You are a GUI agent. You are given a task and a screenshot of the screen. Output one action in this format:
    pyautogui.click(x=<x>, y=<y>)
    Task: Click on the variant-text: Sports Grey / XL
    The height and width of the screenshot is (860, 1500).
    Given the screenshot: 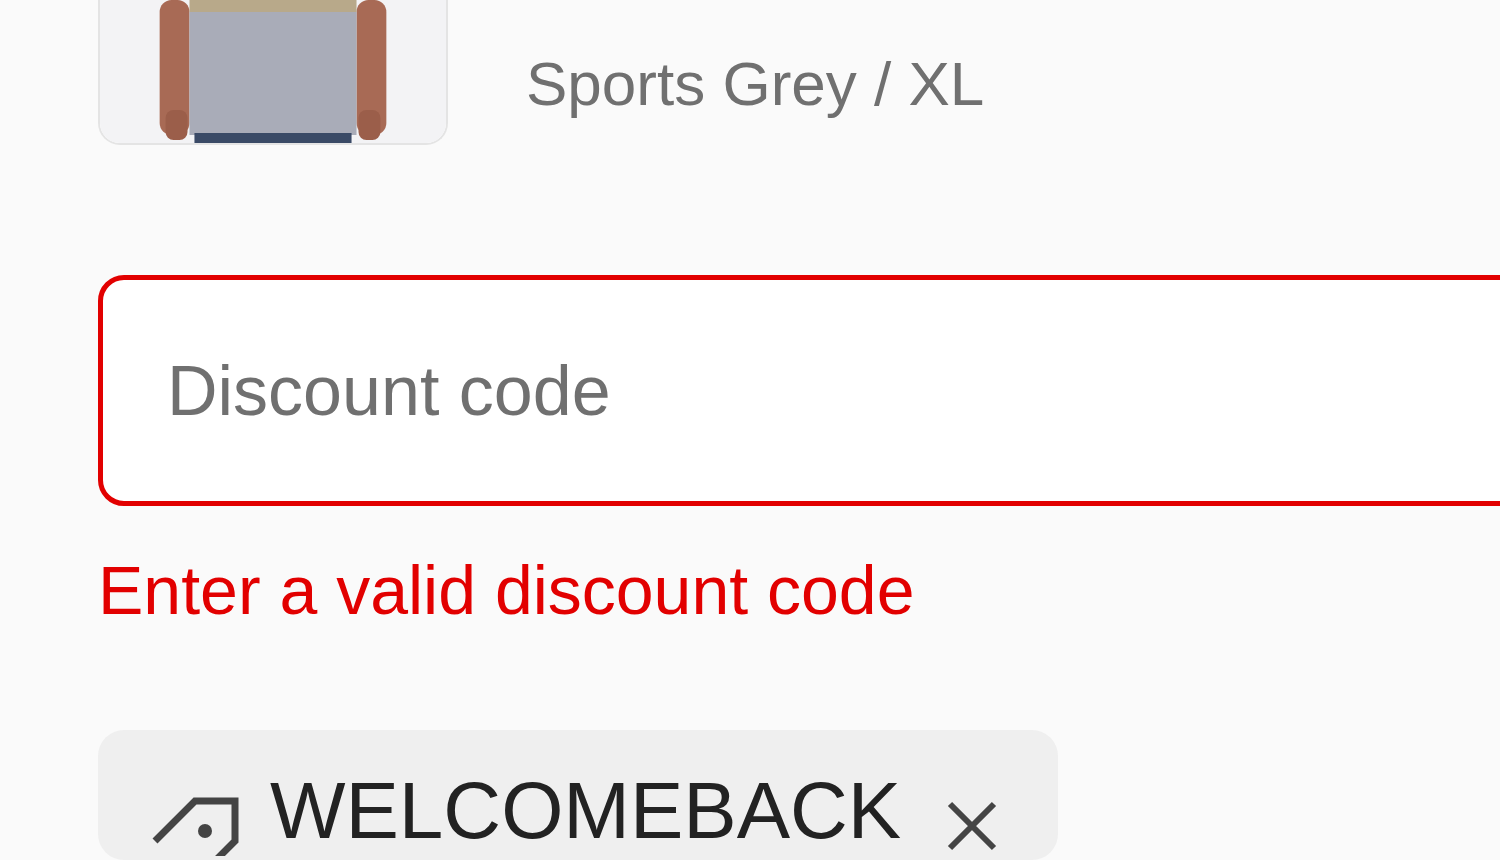 What is the action you would take?
    pyautogui.click(x=755, y=84)
    